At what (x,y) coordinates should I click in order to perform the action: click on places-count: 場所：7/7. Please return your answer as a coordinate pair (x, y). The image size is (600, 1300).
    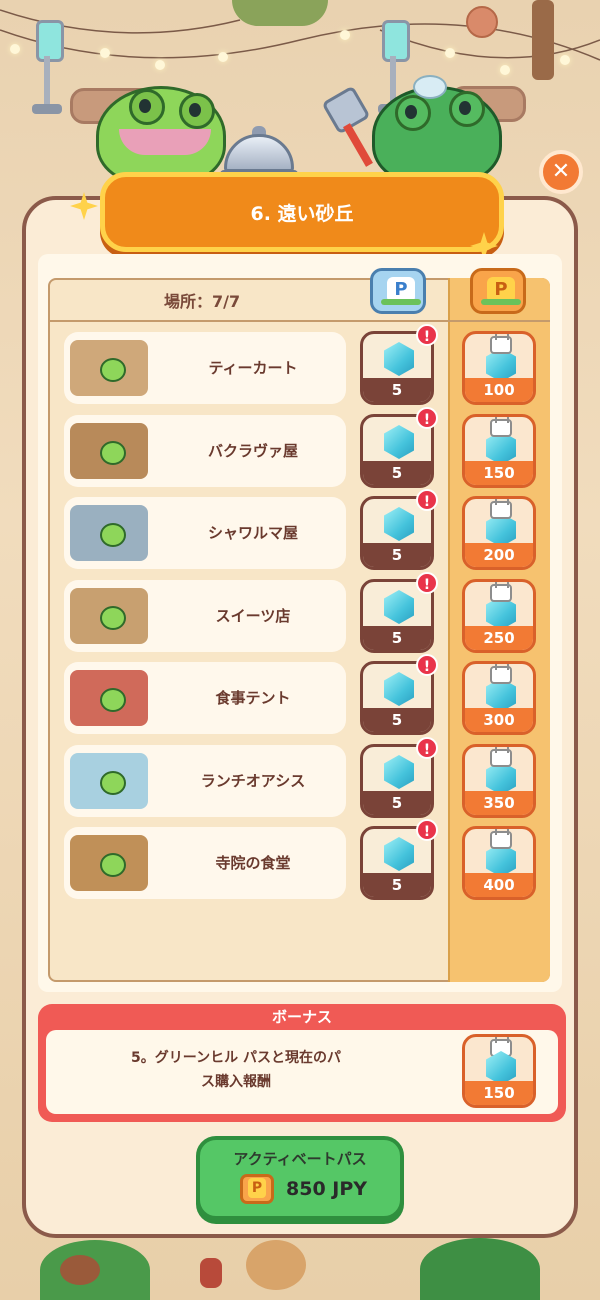
    Looking at the image, I should click on (202, 301).